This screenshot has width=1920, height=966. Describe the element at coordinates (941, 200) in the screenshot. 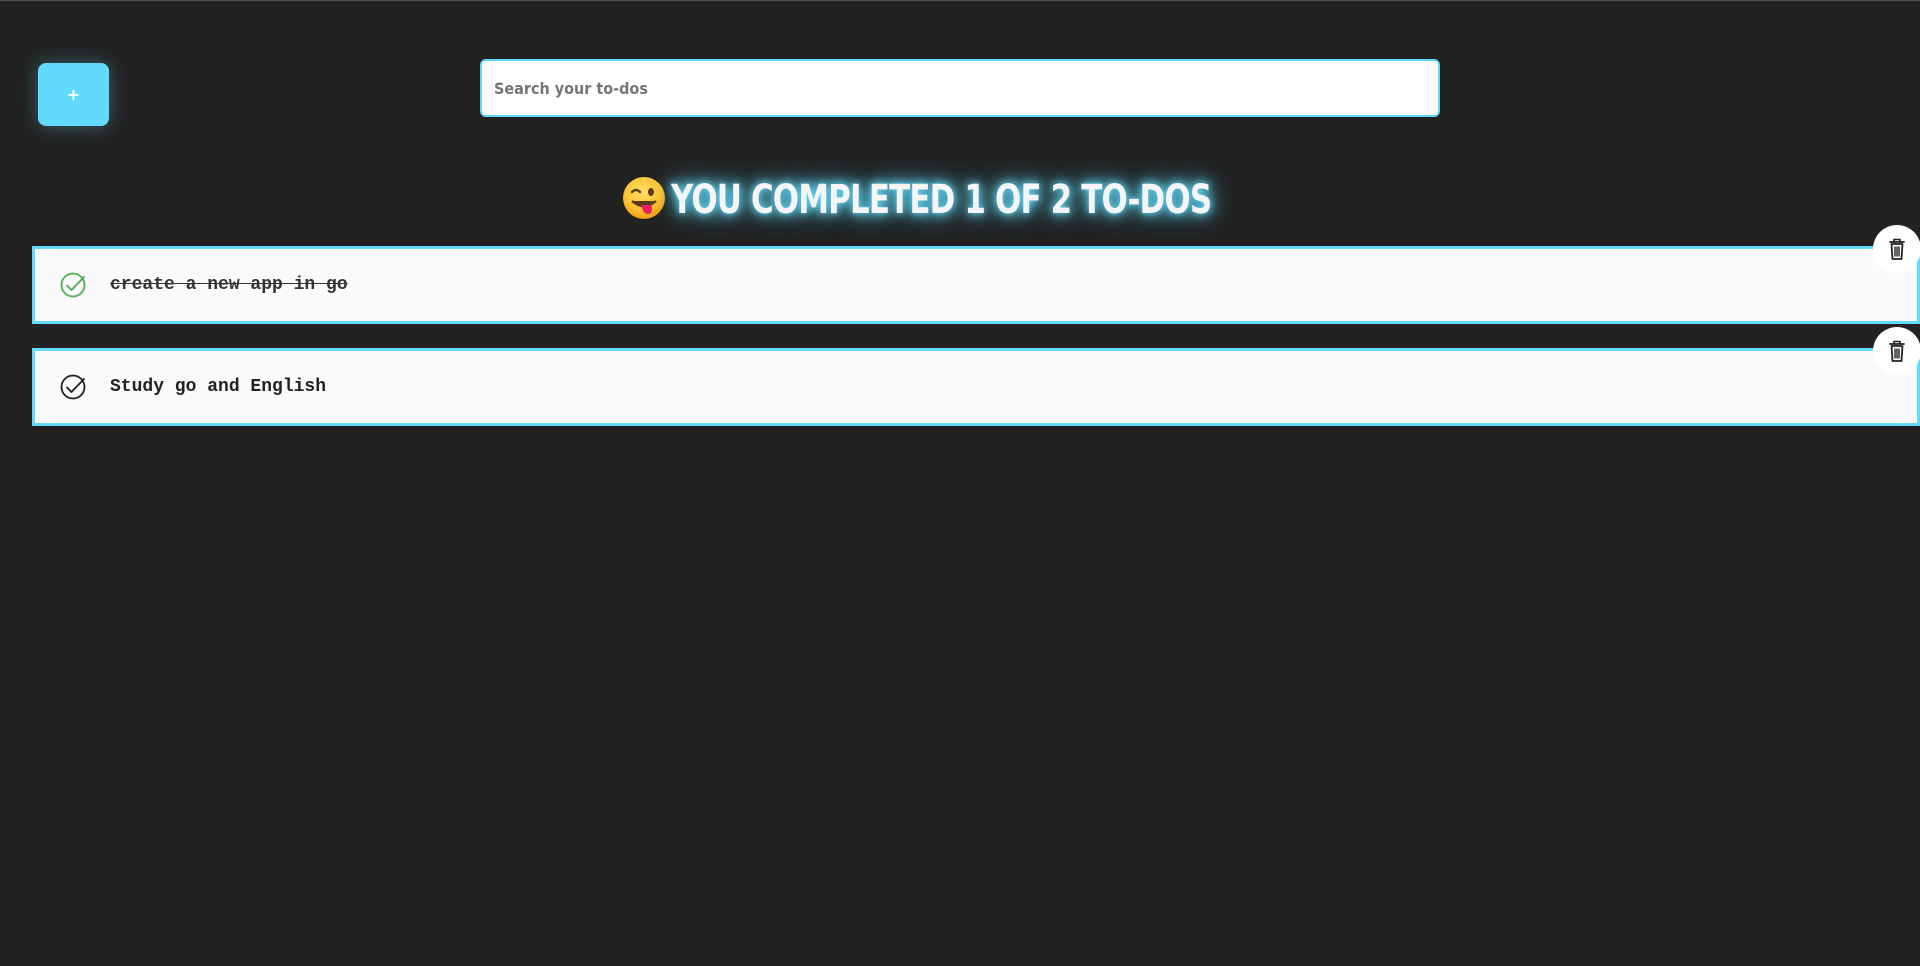

I see `counter-text: You completed 1 of 2 To-dos` at that location.